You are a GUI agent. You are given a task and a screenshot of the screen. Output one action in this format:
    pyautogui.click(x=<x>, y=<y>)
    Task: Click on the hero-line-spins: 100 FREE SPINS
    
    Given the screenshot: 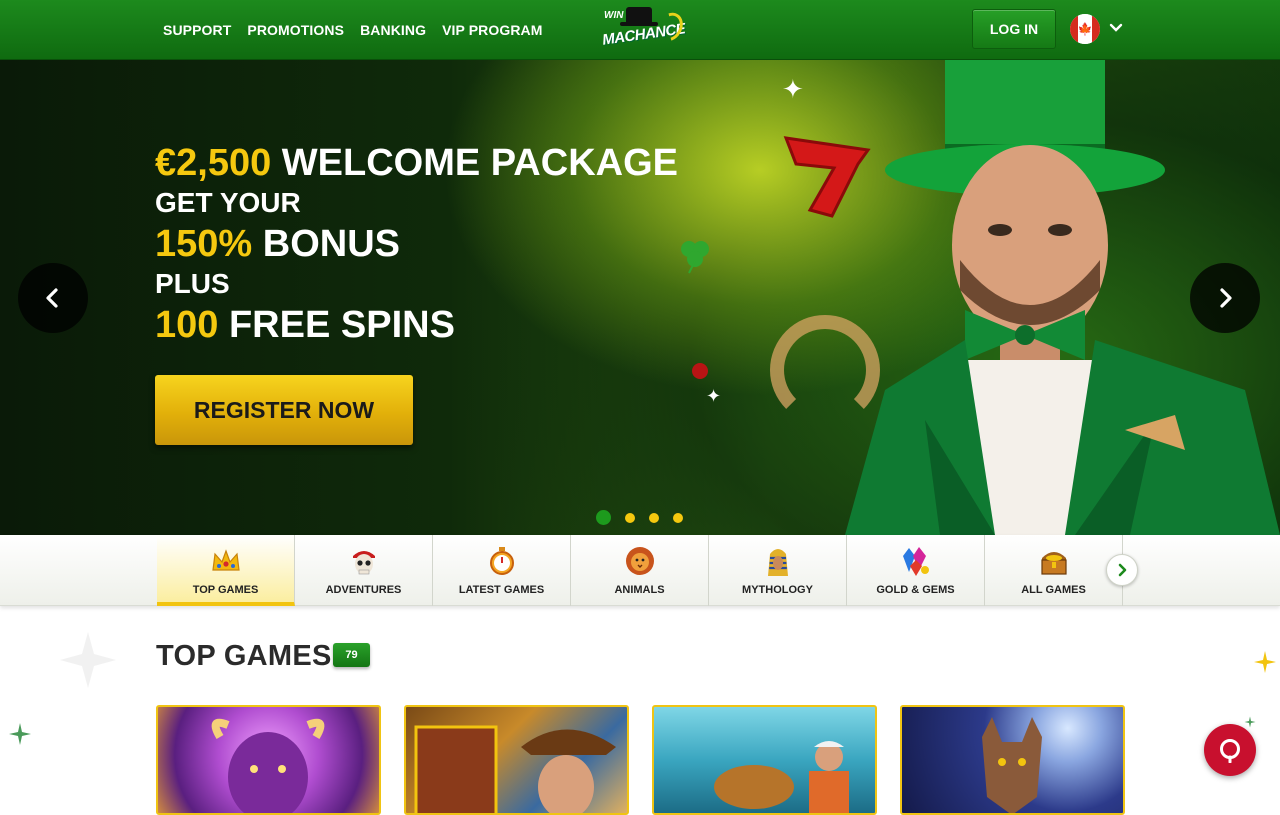 What is the action you would take?
    pyautogui.click(x=416, y=325)
    